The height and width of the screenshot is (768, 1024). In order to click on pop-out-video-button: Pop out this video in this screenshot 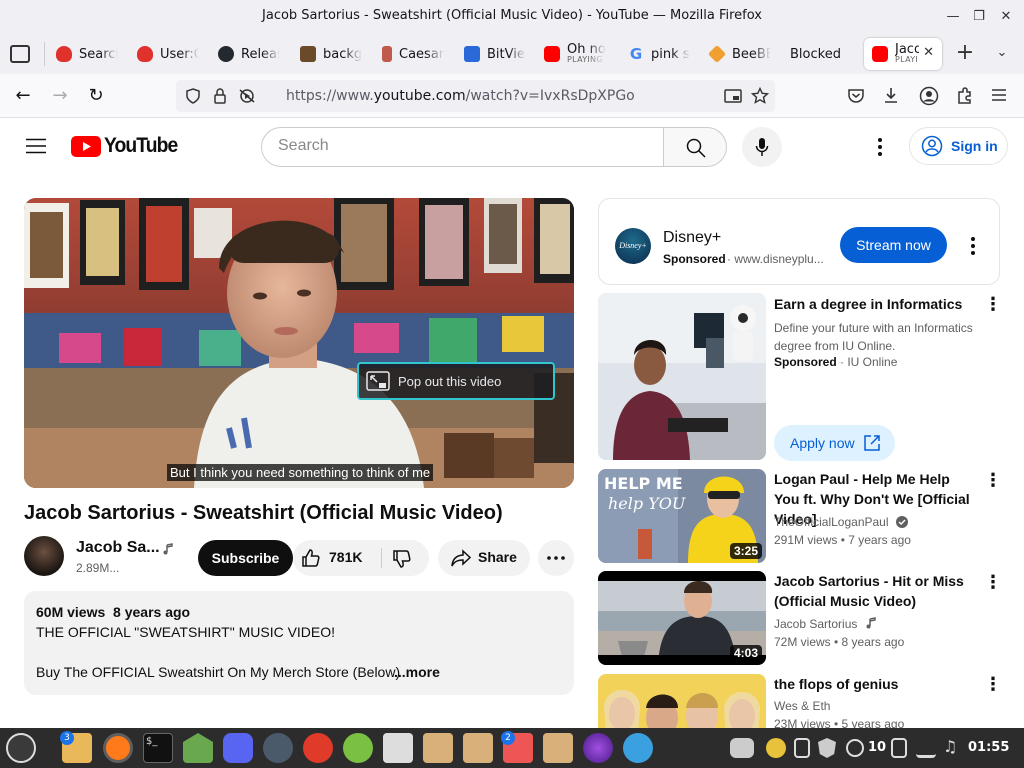, I will do `click(456, 381)`.